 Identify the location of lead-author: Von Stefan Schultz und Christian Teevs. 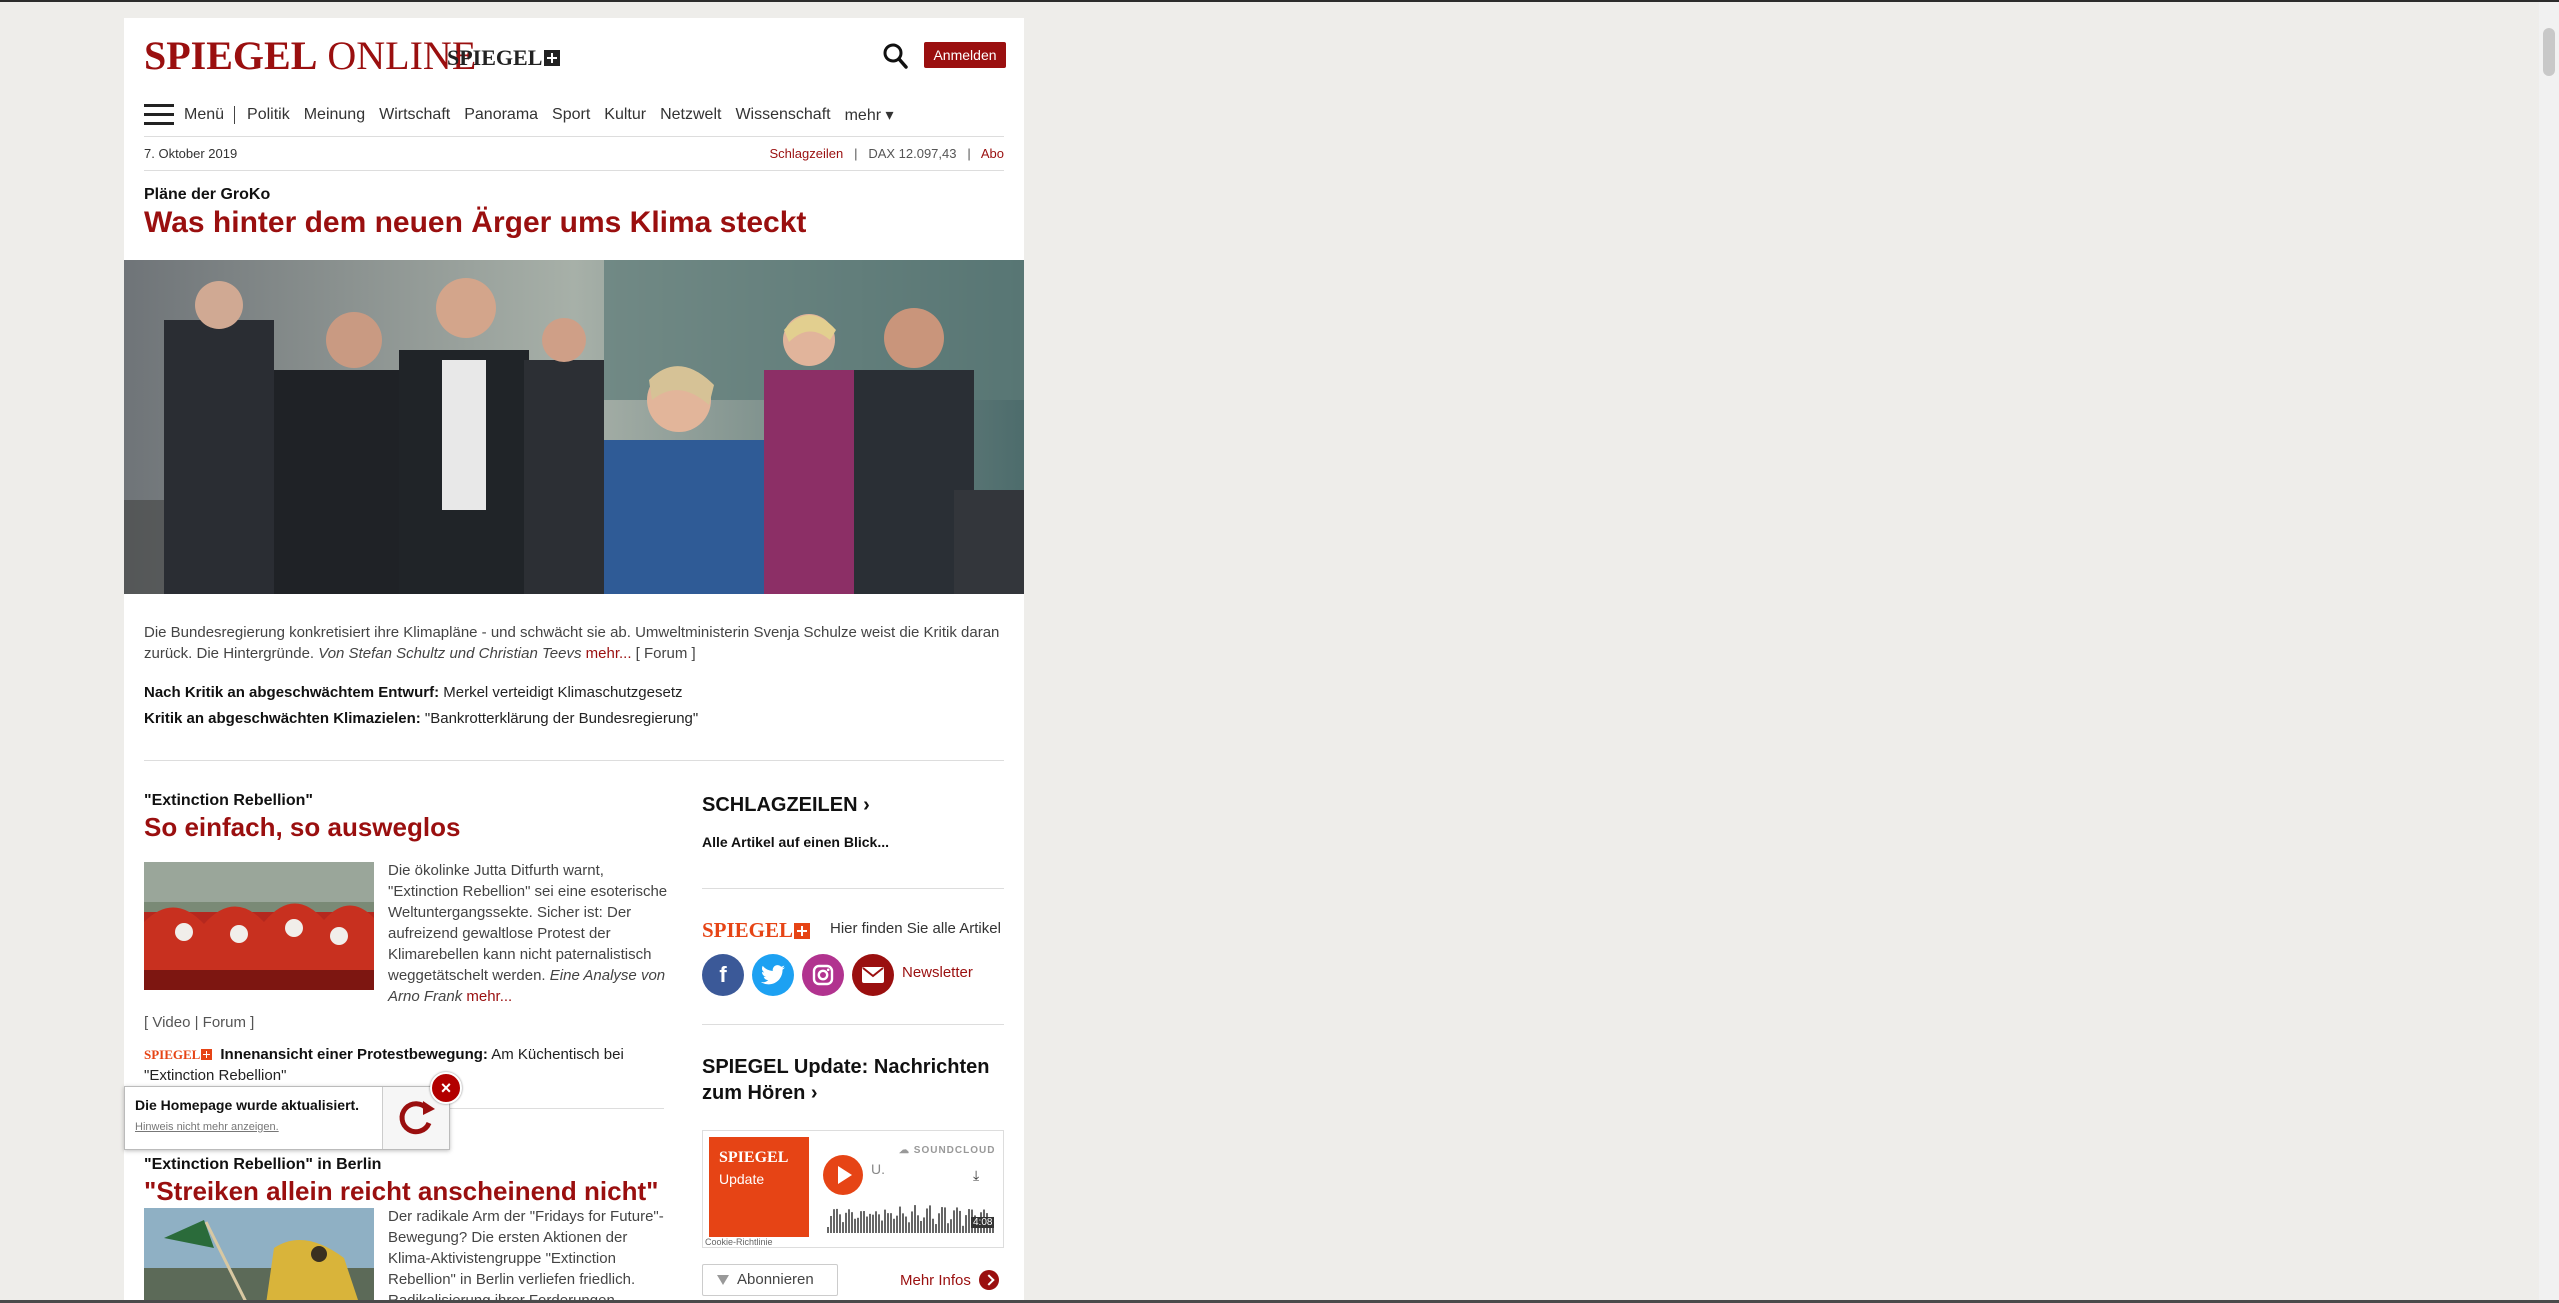
(450, 653).